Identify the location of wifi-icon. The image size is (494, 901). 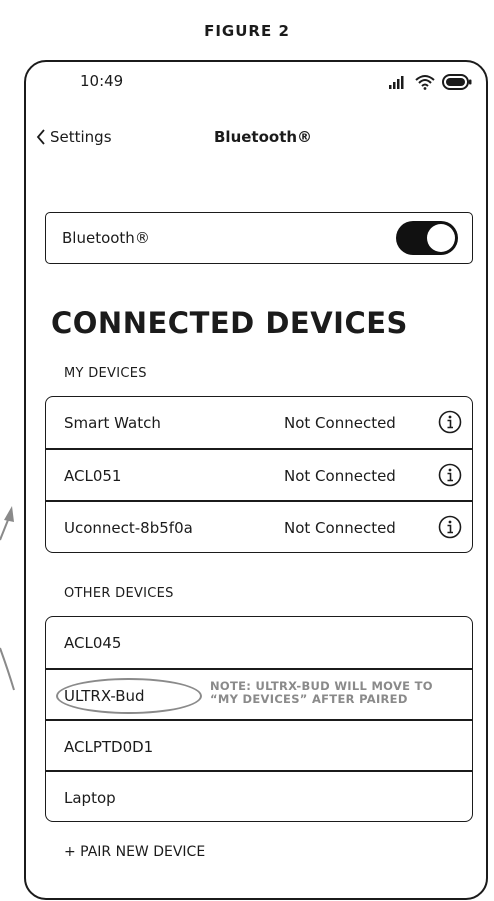
(425, 82).